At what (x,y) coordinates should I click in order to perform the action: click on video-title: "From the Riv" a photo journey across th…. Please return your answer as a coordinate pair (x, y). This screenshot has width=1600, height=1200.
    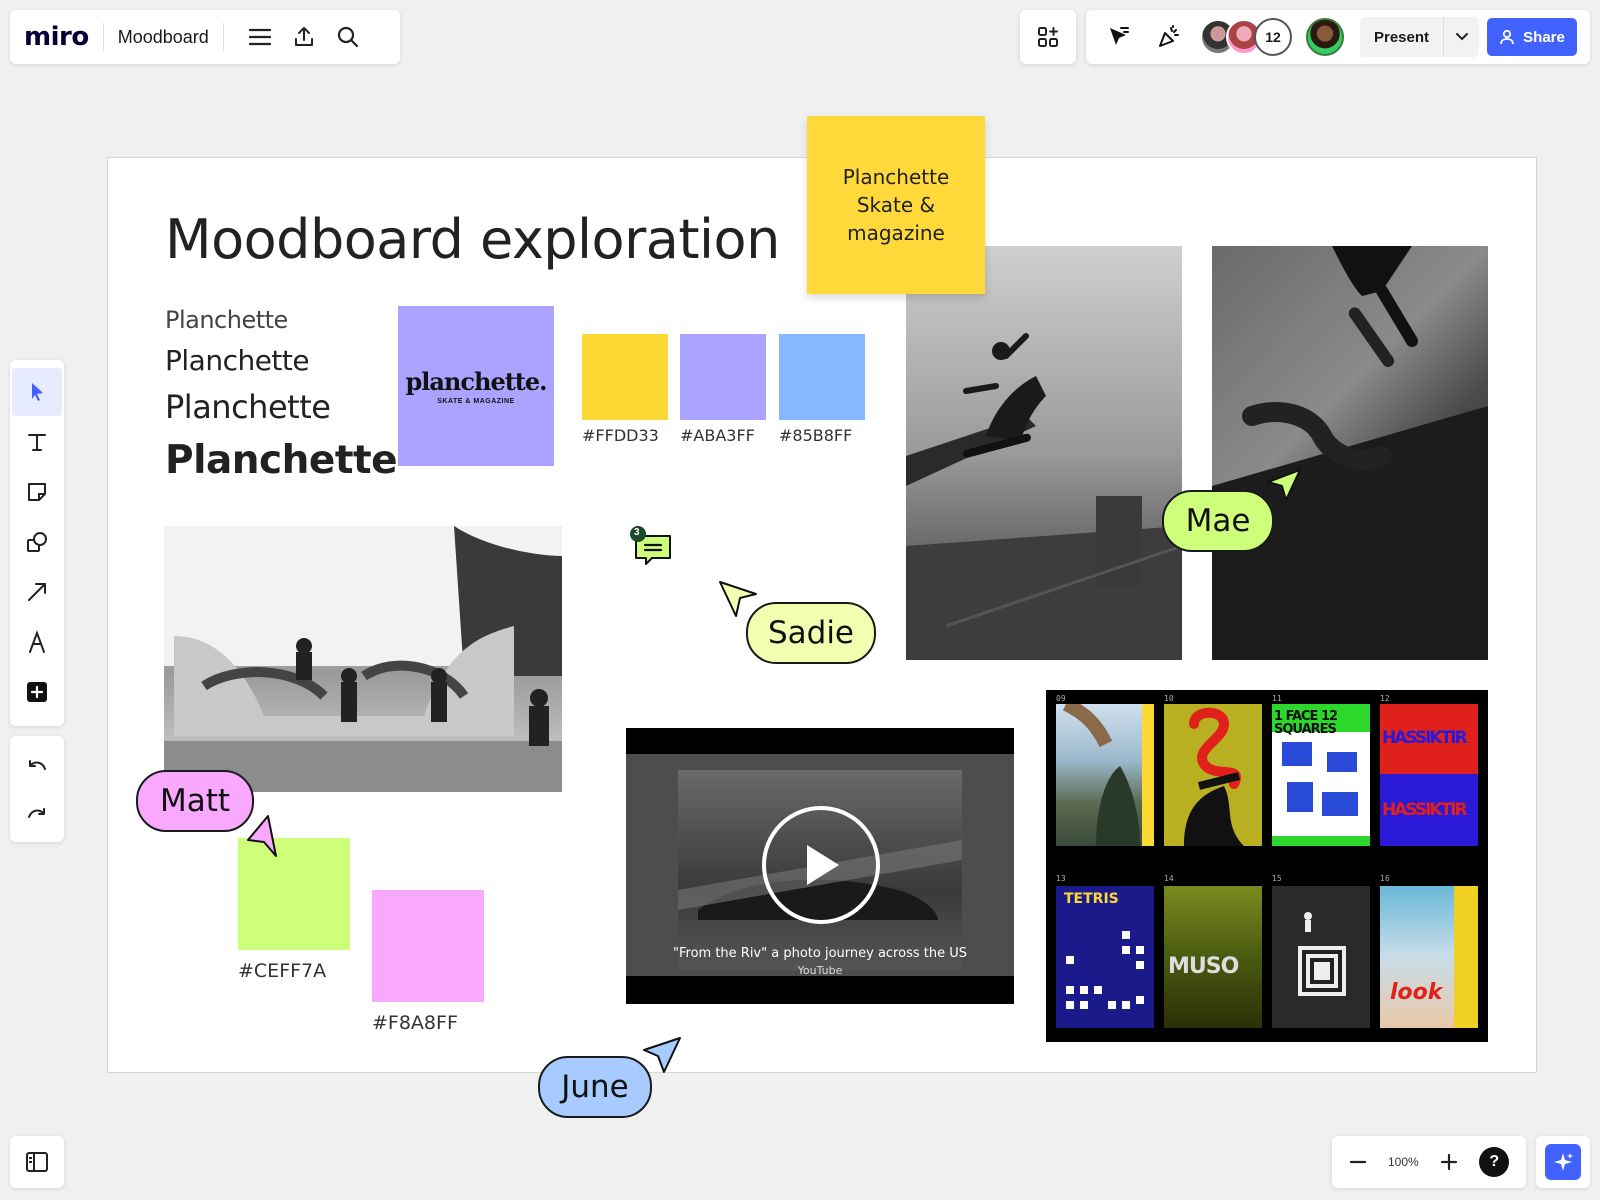
    Looking at the image, I should click on (820, 953).